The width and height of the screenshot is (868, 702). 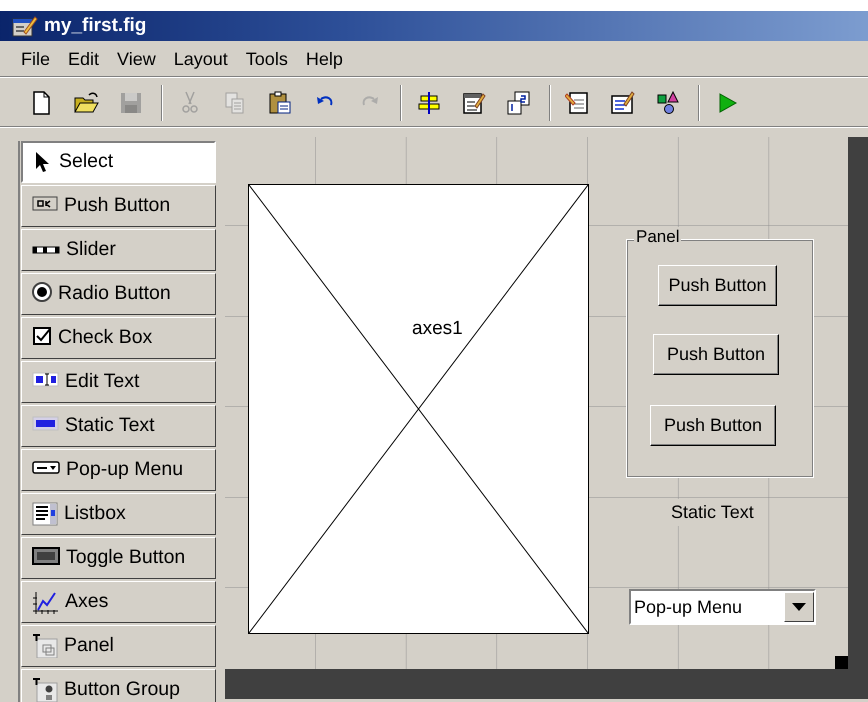 I want to click on popup-menu: Pop-up Menu, so click(x=722, y=607).